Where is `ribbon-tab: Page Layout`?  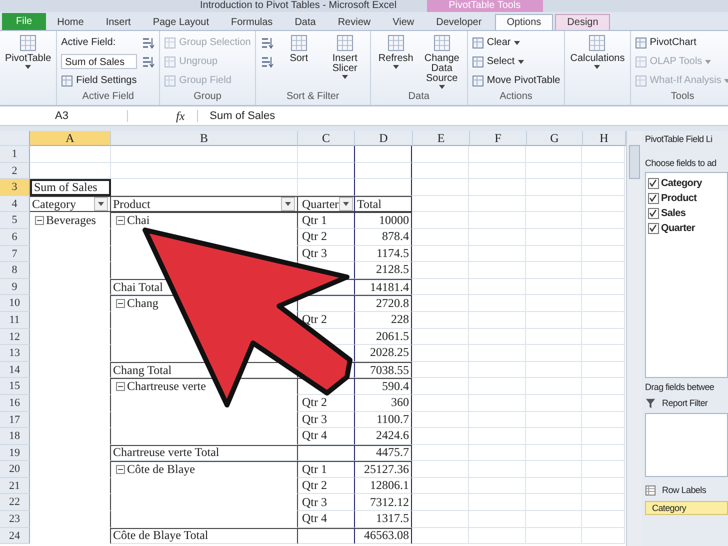 ribbon-tab: Page Layout is located at coordinates (181, 22).